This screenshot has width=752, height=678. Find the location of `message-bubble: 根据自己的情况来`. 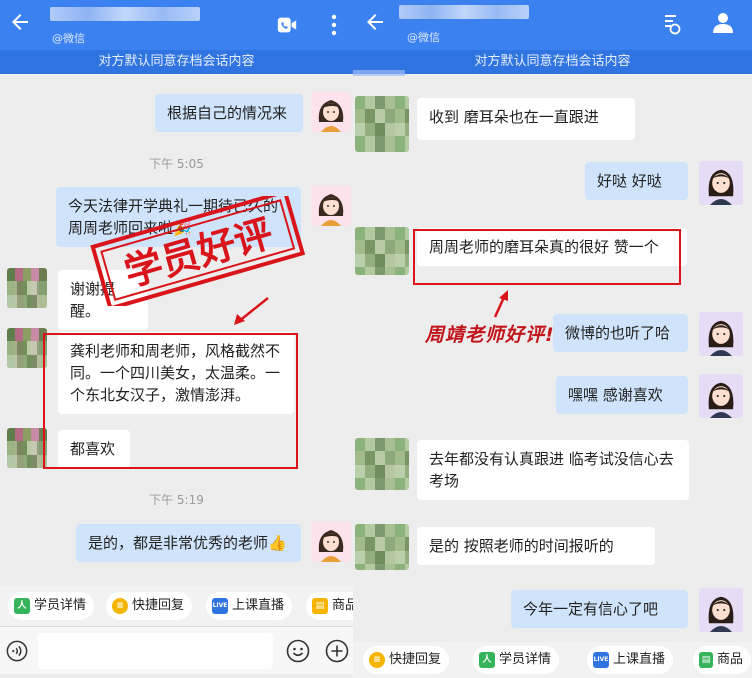

message-bubble: 根据自己的情况来 is located at coordinates (229, 113).